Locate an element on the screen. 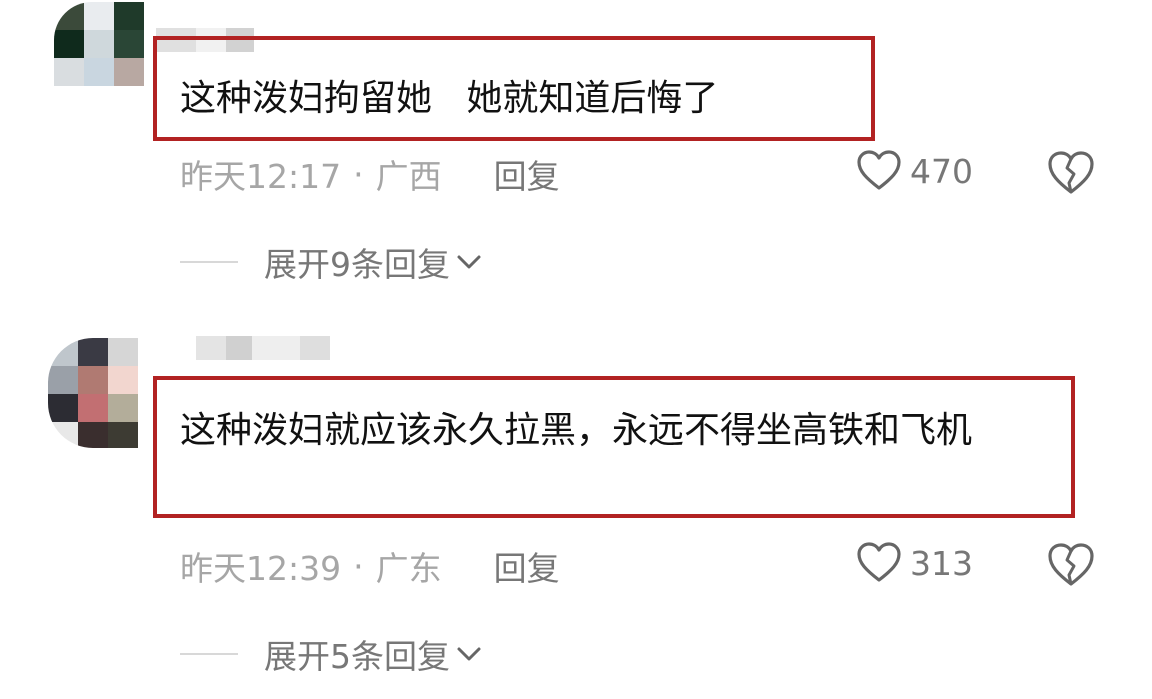 This screenshot has height=699, width=1152. timestamp: 昨天12:39 is located at coordinates (261, 568).